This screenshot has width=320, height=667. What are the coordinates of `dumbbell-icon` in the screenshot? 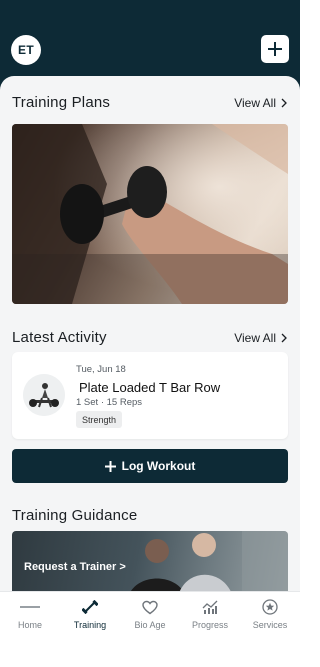 It's located at (90, 607).